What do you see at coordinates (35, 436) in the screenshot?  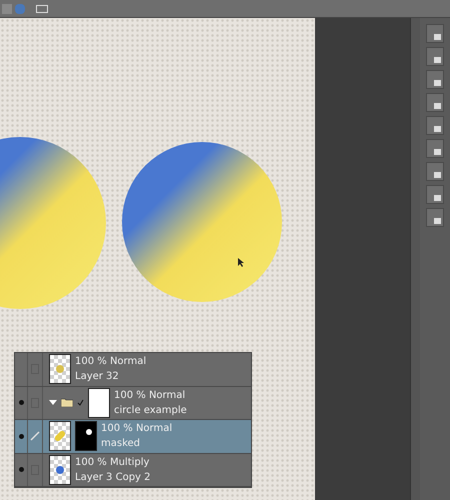 I see `brush-icon` at bounding box center [35, 436].